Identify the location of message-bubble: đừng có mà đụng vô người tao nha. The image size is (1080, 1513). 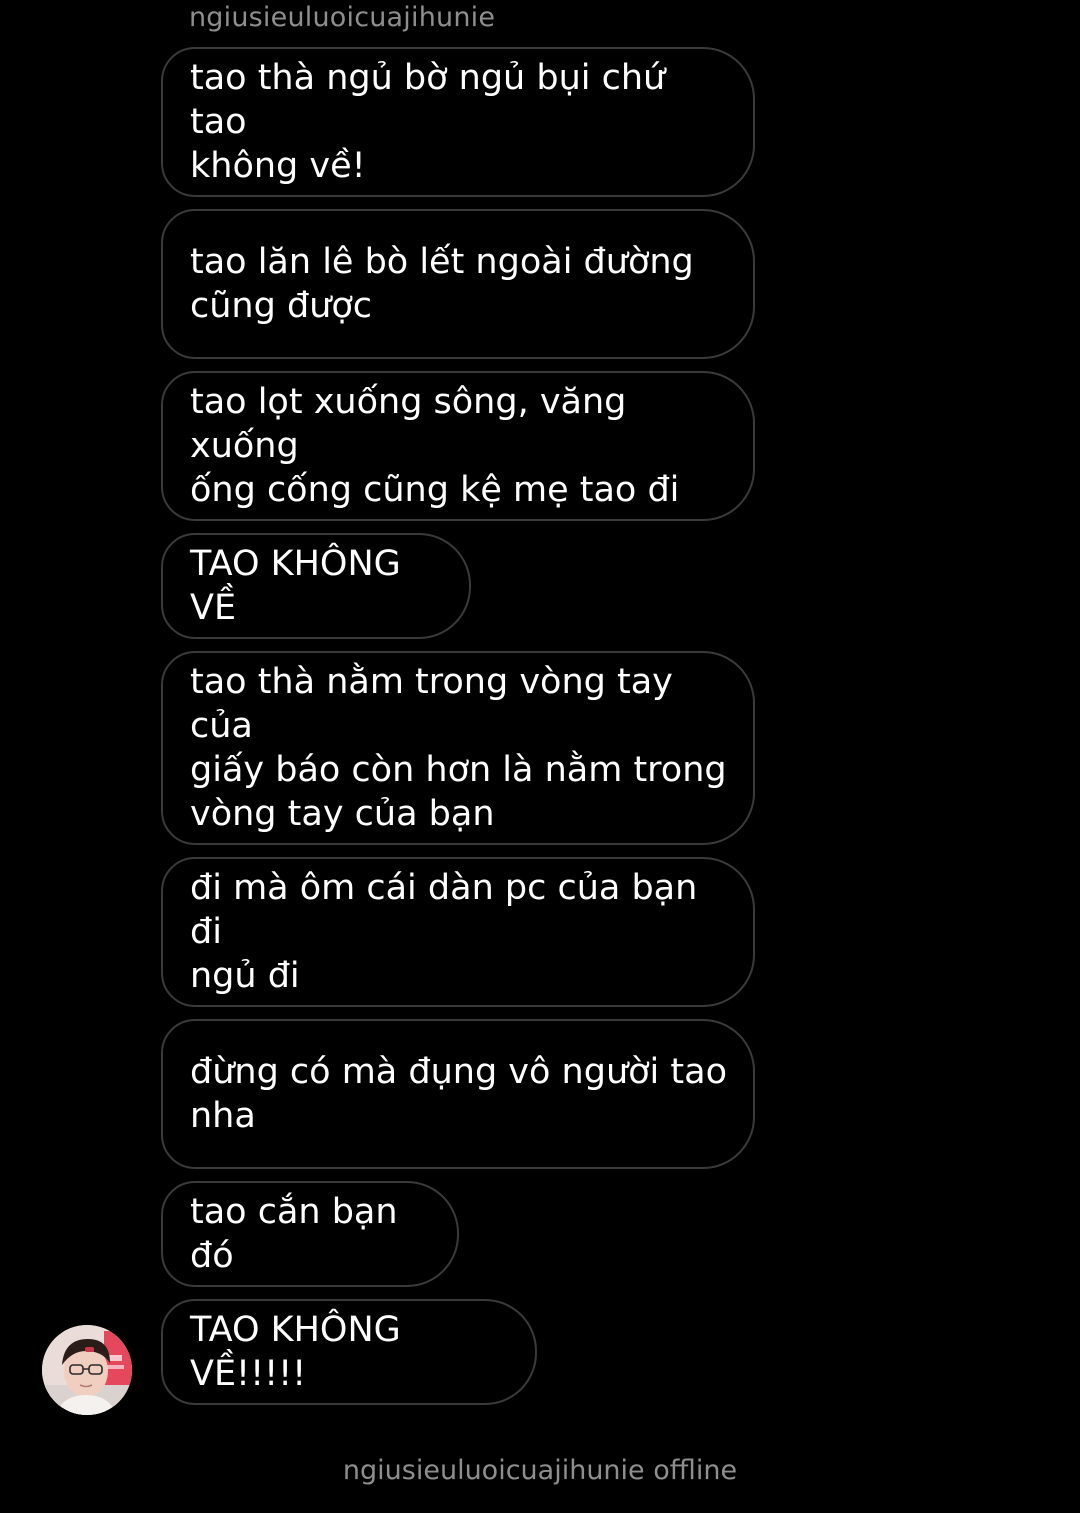
(458, 1094).